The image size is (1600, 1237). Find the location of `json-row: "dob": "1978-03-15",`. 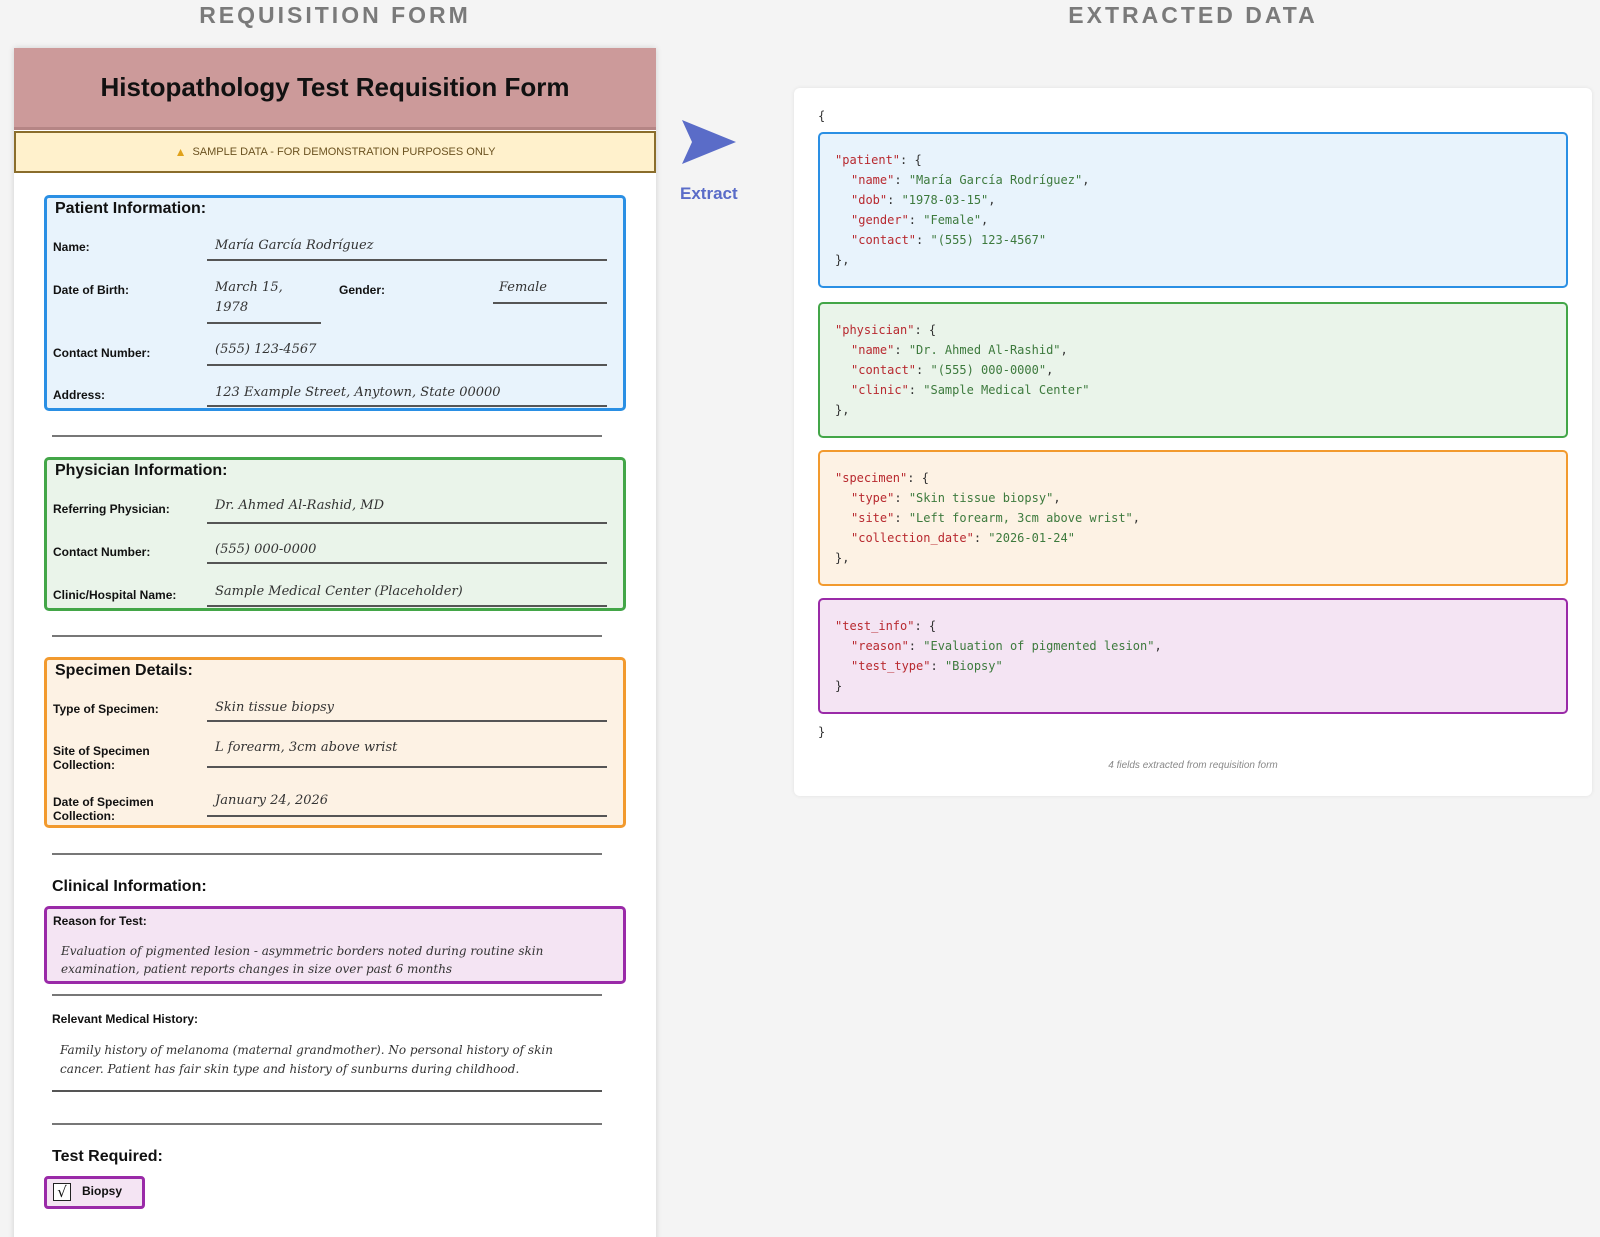

json-row: "dob": "1978-03-15", is located at coordinates (923, 200).